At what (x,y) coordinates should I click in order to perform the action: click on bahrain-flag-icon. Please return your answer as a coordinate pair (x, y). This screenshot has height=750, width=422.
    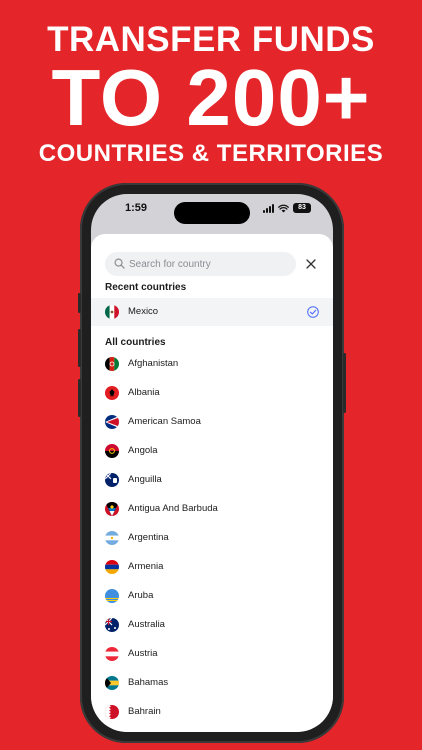
    Looking at the image, I should click on (112, 712).